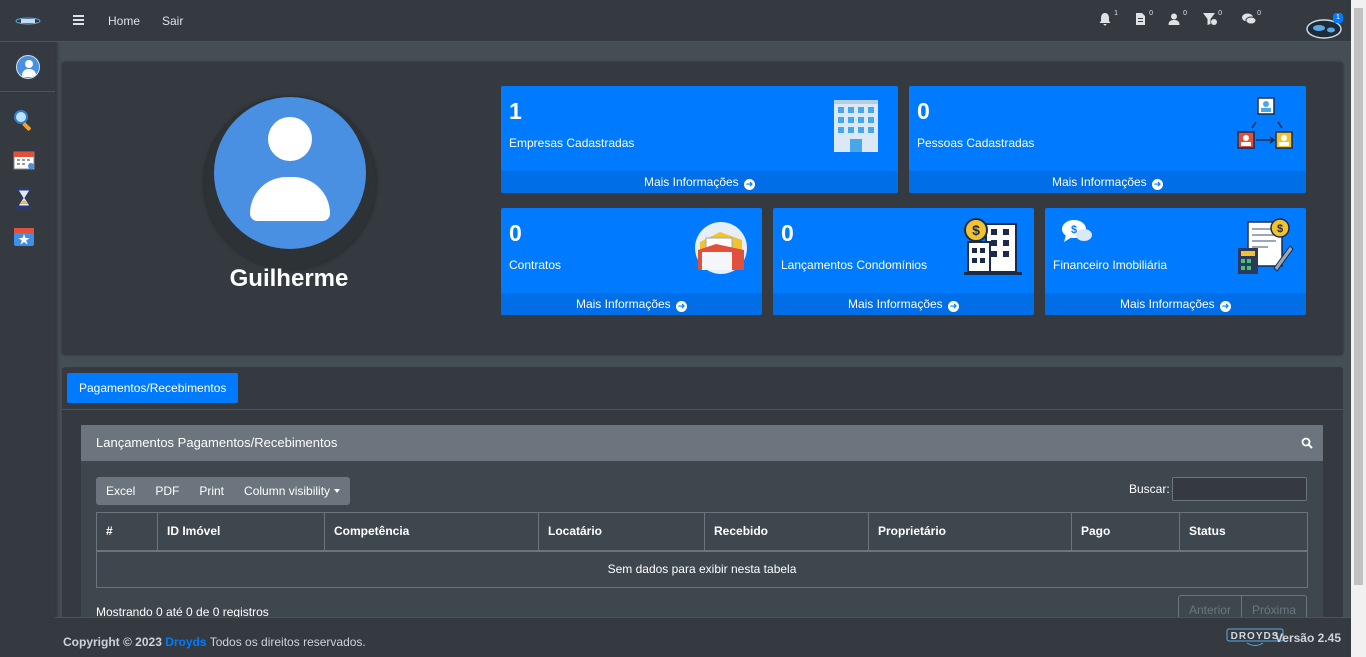  What do you see at coordinates (856, 126) in the screenshot?
I see `building-icon` at bounding box center [856, 126].